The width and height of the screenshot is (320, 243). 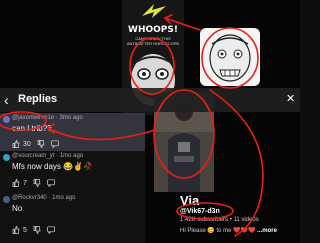 I want to click on channel-description: Hi Please 😊 to me ❤️❤️❤️ ...more, so click(x=228, y=230).